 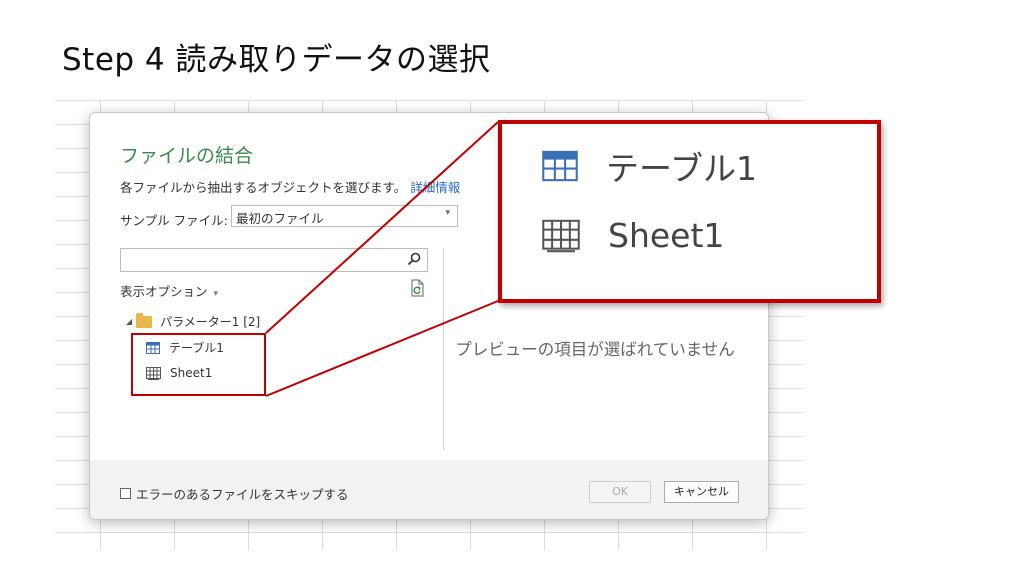 I want to click on expand-triangle-icon: ◢, so click(x=129, y=321).